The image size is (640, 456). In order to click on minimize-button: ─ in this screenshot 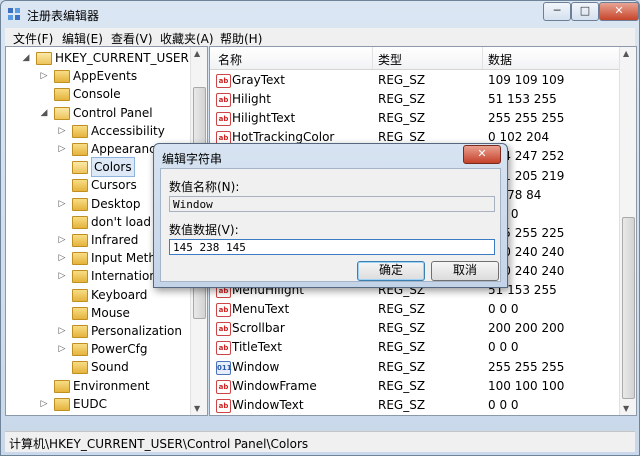, I will do `click(557, 11)`.